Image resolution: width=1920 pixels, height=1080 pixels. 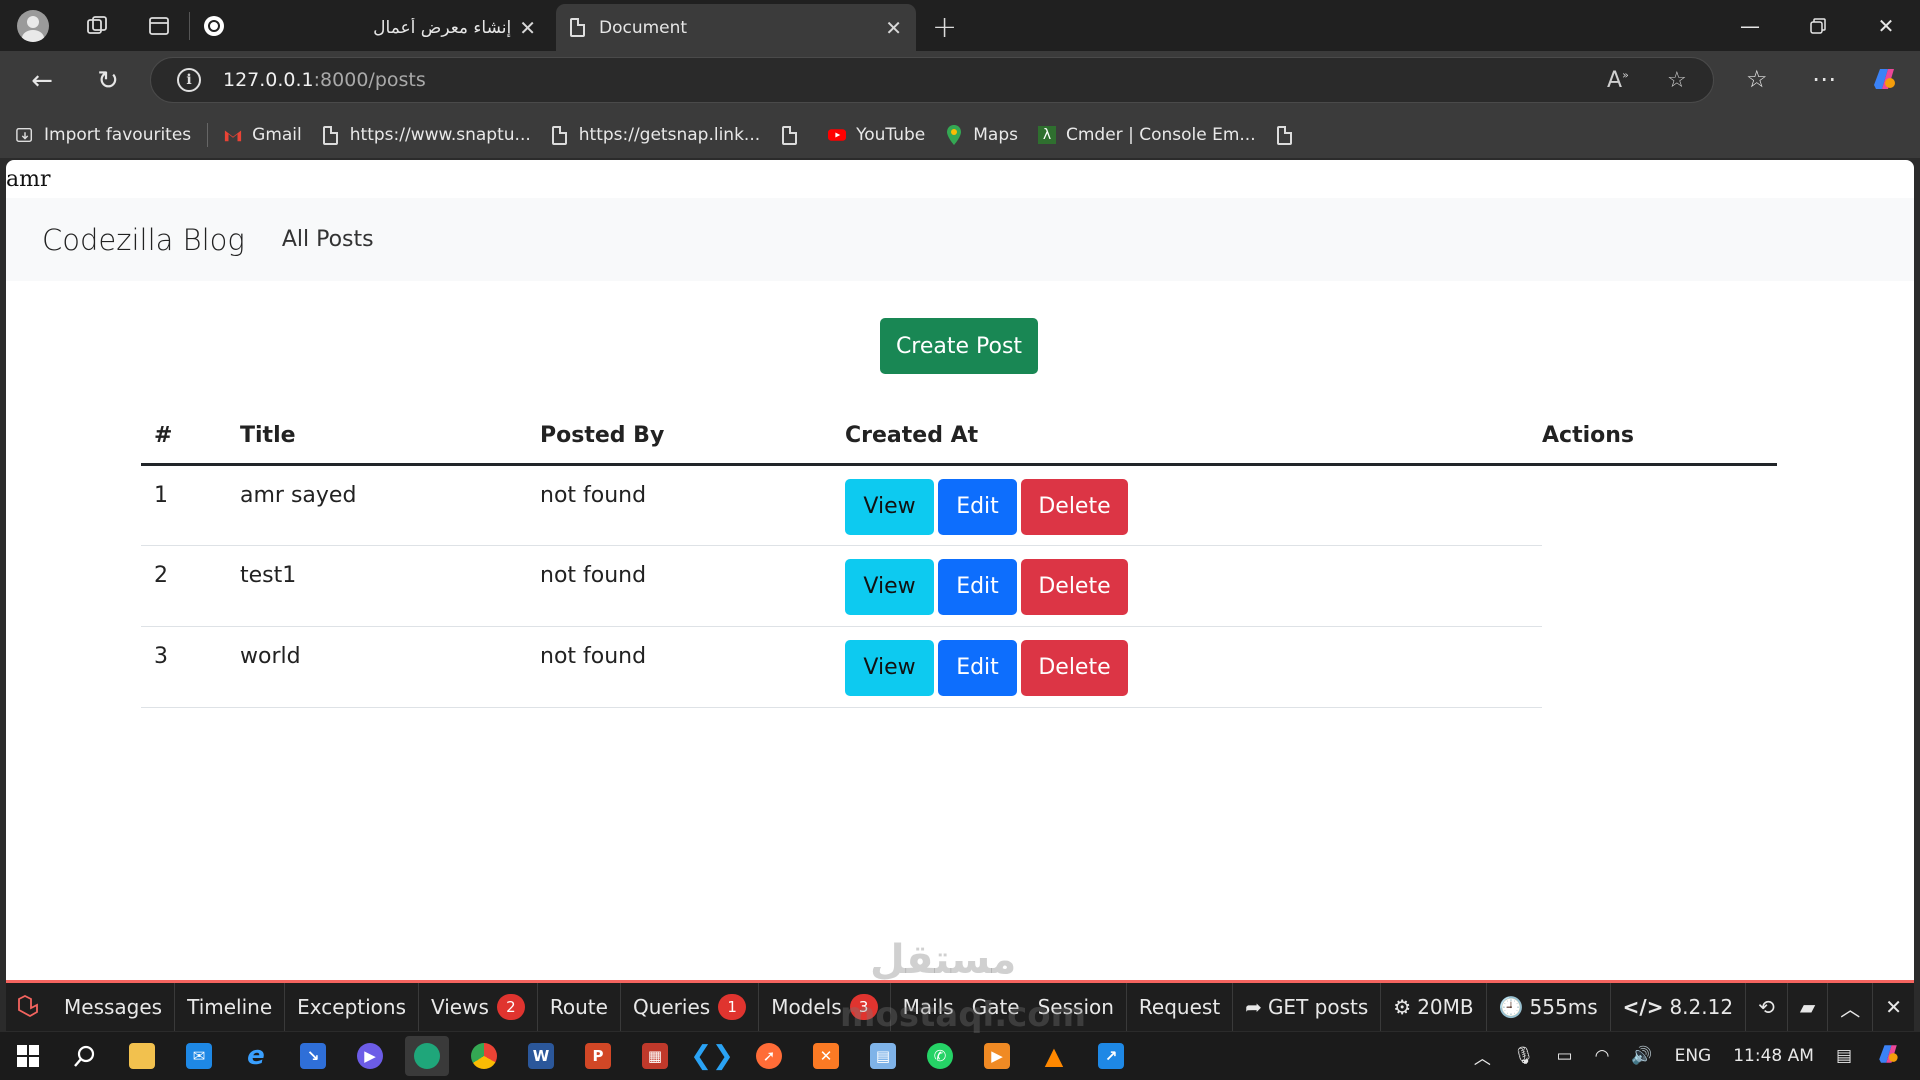 What do you see at coordinates (1602, 1056) in the screenshot?
I see `wifi-icon: ◠` at bounding box center [1602, 1056].